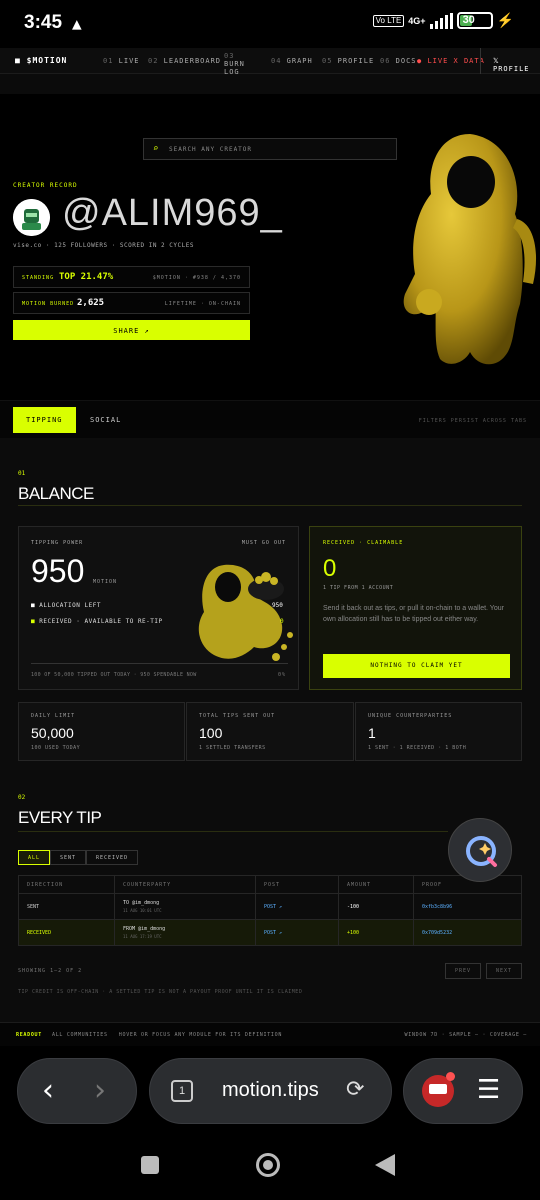  I want to click on claim-button: NOTHING TO CLAIM YET, so click(416, 666).